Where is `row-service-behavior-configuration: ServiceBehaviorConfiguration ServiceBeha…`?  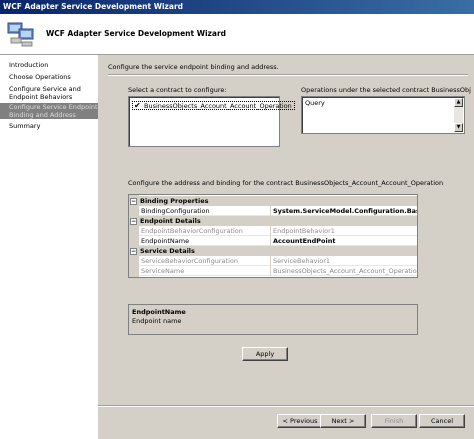 row-service-behavior-configuration: ServiceBehaviorConfiguration ServiceBeha… is located at coordinates (273, 261).